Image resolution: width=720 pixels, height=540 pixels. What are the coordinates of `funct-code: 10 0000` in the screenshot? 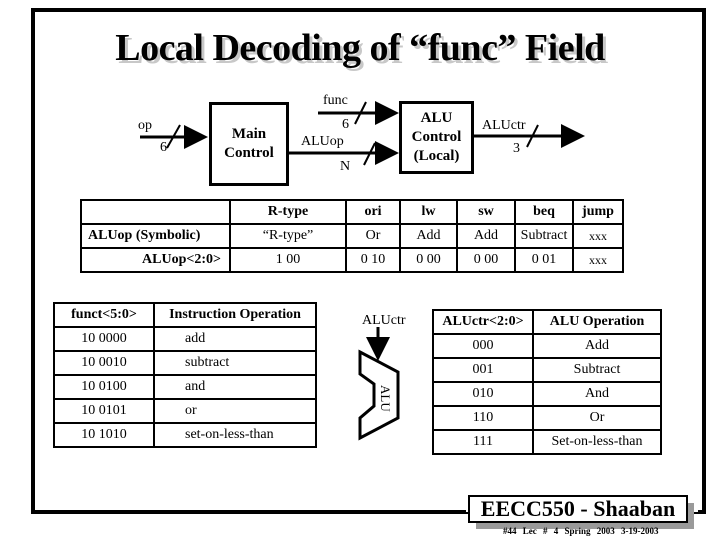 It's located at (104, 339).